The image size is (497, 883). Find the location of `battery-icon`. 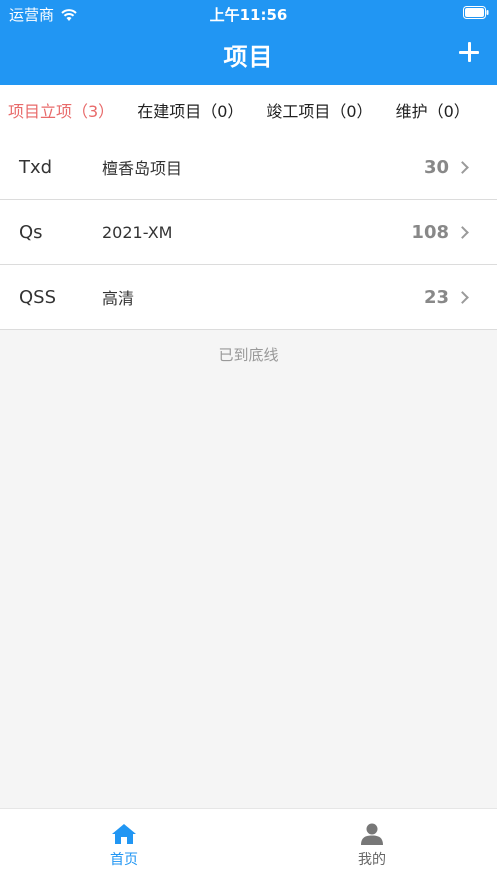

battery-icon is located at coordinates (476, 12).